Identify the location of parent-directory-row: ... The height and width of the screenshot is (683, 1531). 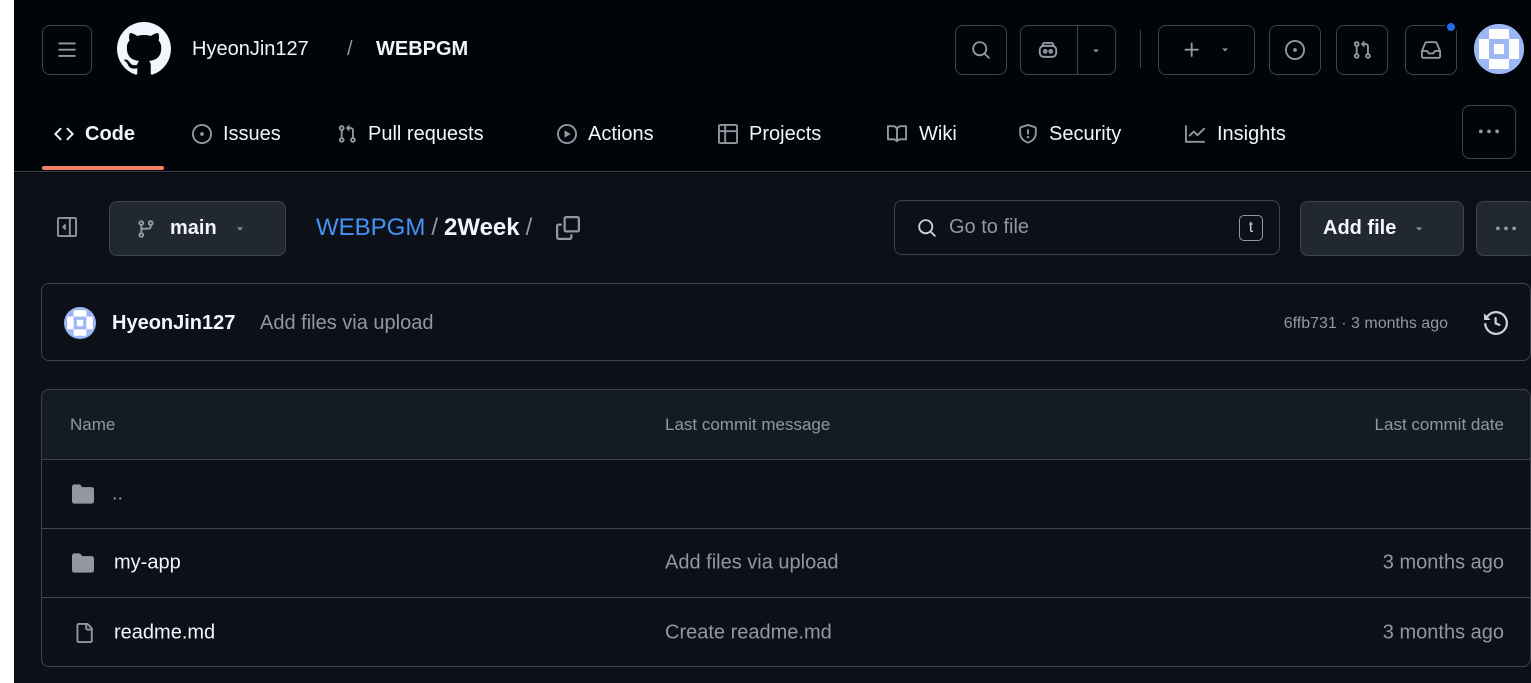
(786, 494).